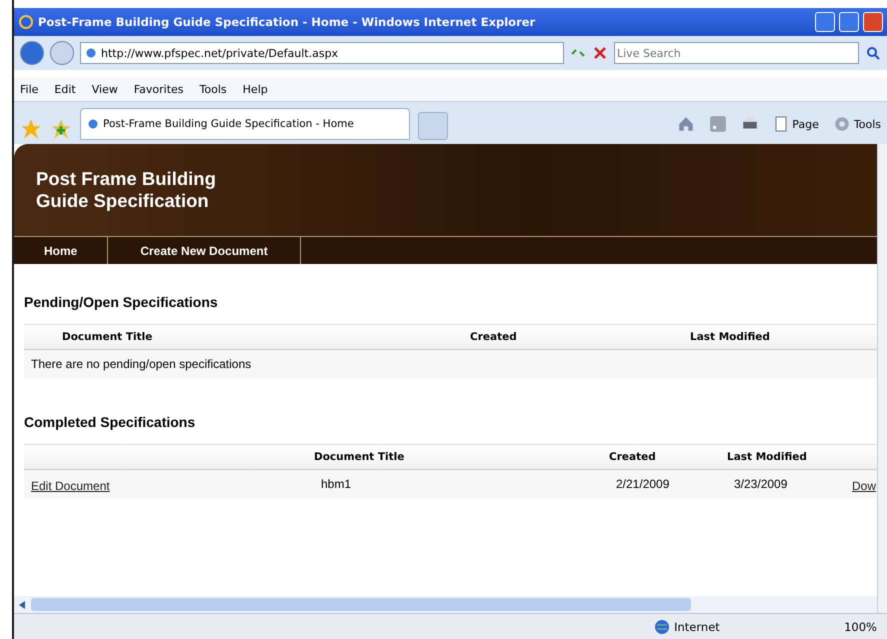  What do you see at coordinates (600, 53) in the screenshot?
I see `stop-icon` at bounding box center [600, 53].